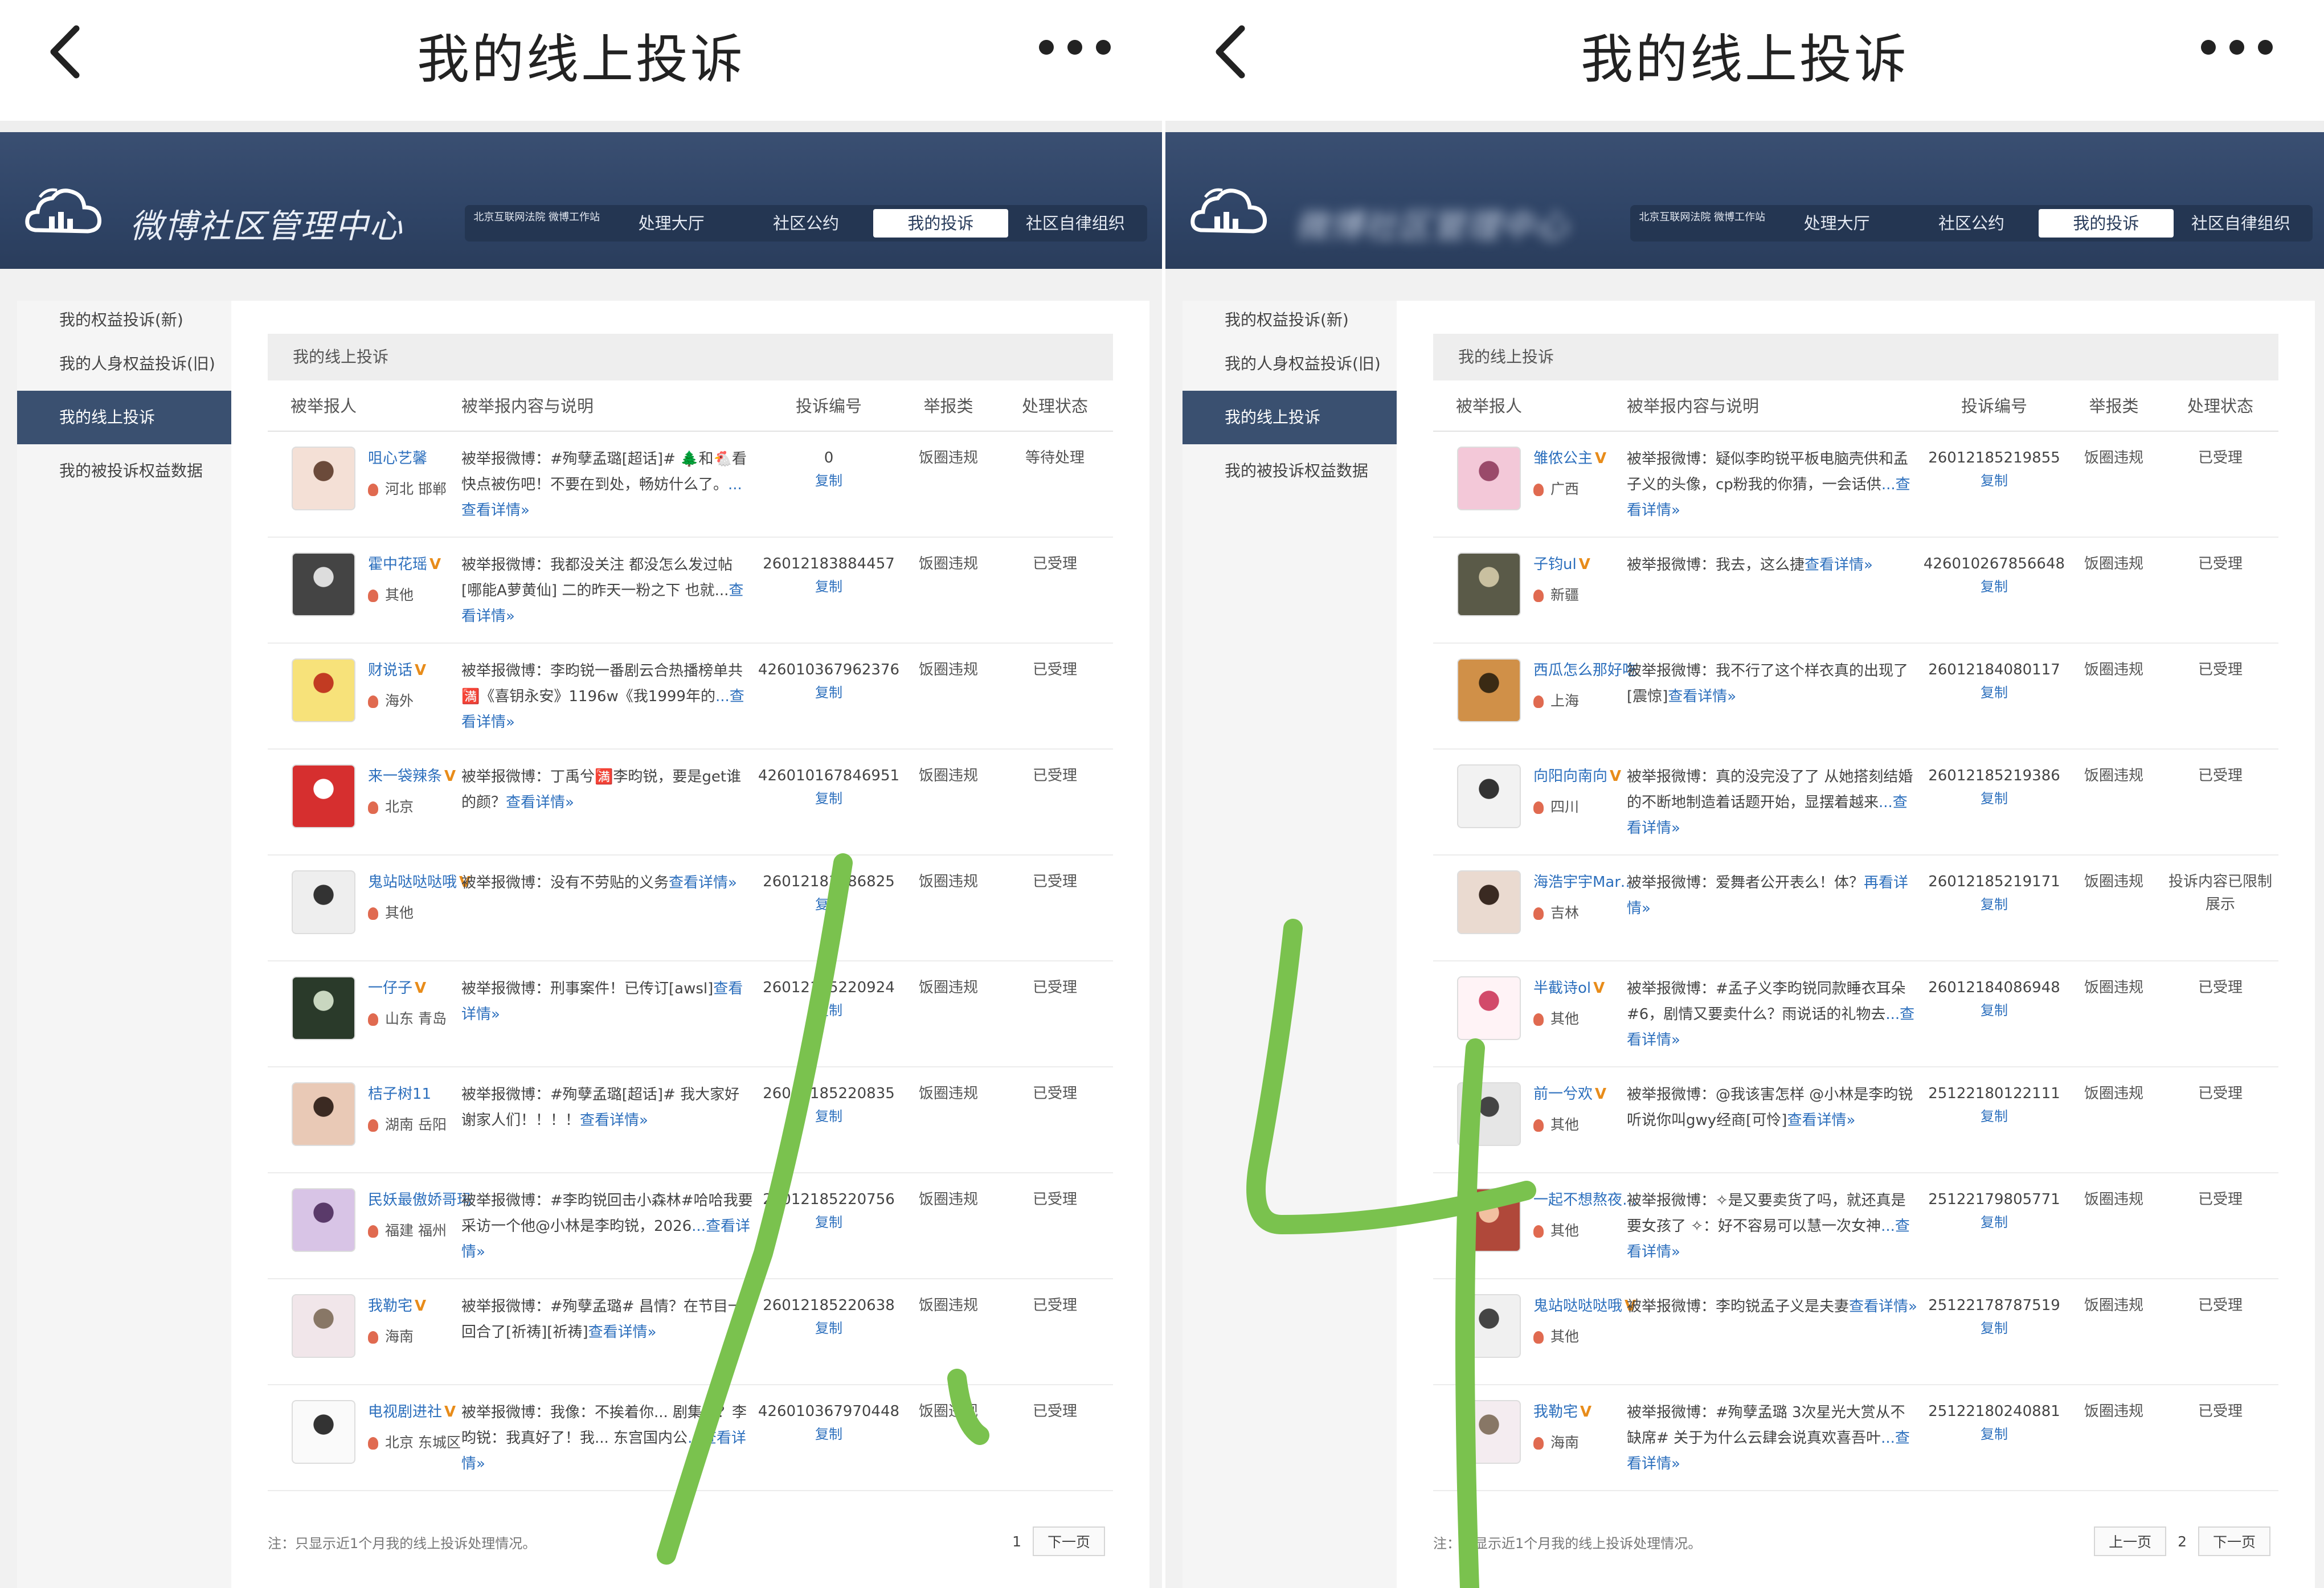 The height and width of the screenshot is (1588, 2324). What do you see at coordinates (397, 564) in the screenshot?
I see `user-name: 霍中花瑶` at bounding box center [397, 564].